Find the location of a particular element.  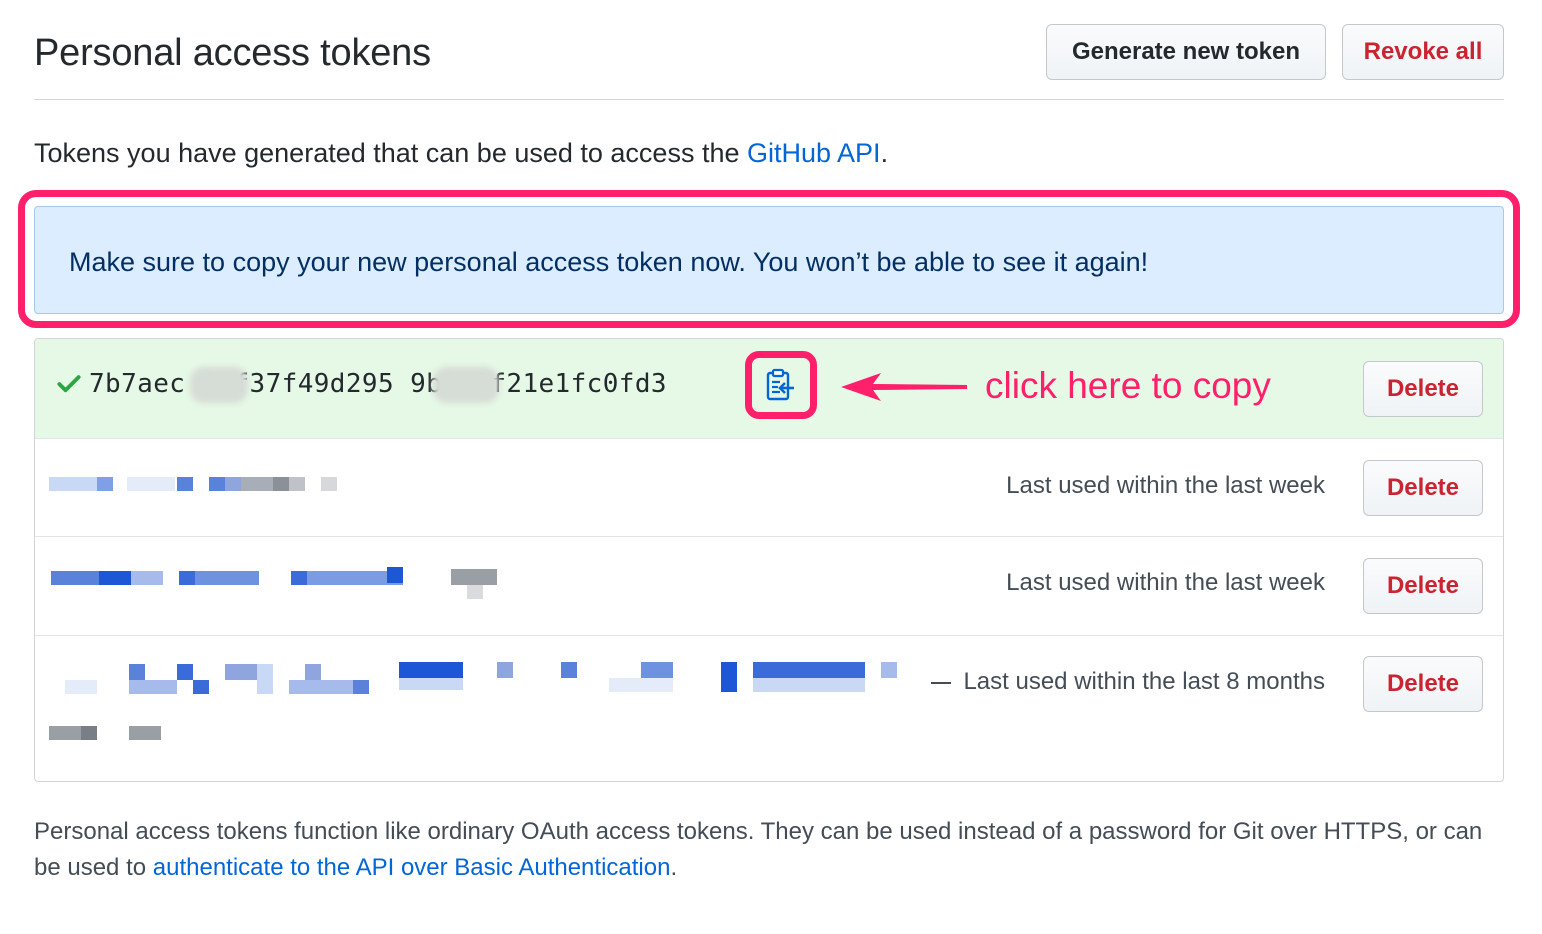

footer-text-suffix: . is located at coordinates (674, 867).